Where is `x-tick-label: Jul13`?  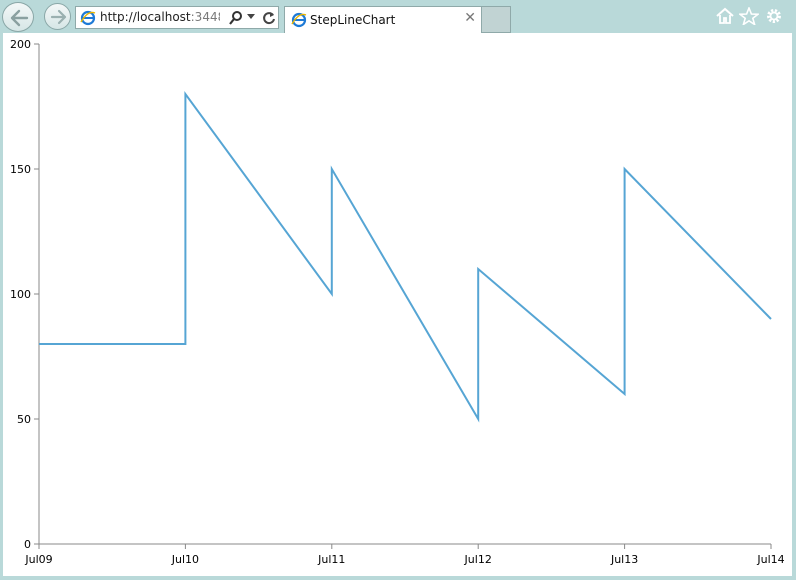 x-tick-label: Jul13 is located at coordinates (624, 559).